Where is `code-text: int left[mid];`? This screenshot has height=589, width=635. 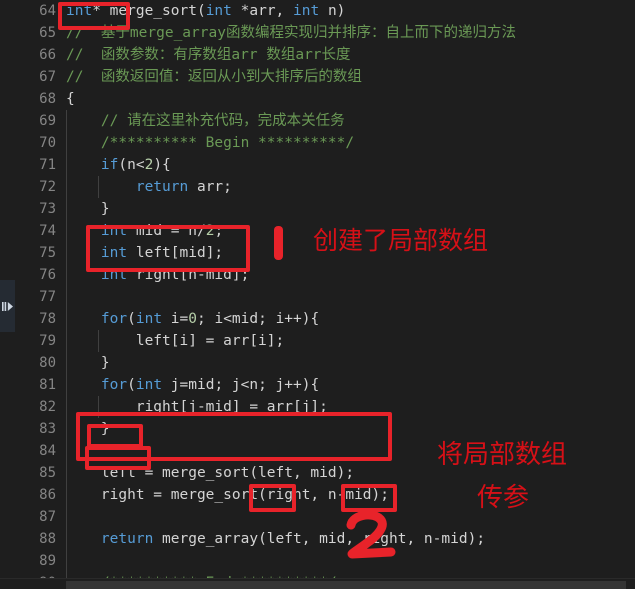
code-text: int left[mid]; is located at coordinates (144, 253).